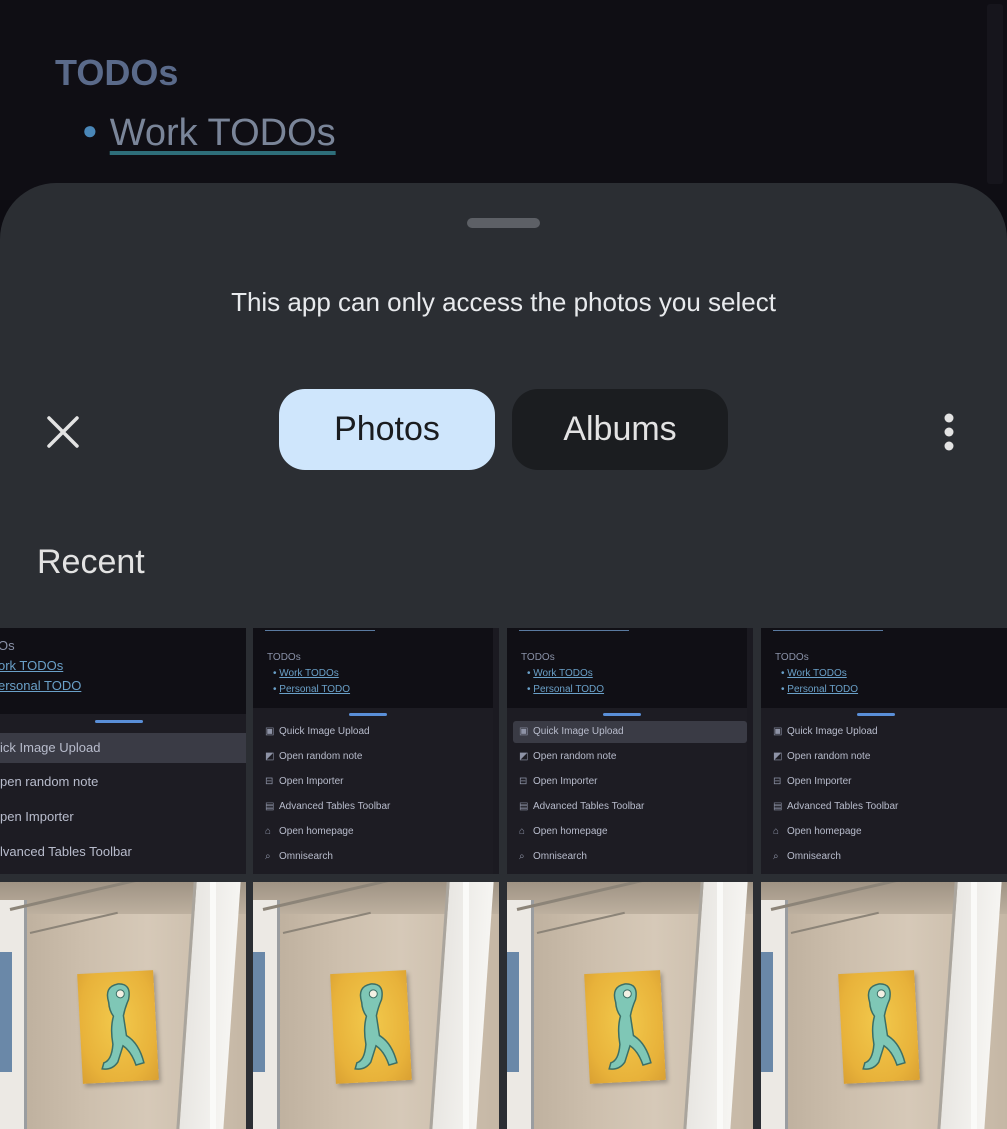 The image size is (1007, 1129). Describe the element at coordinates (995, 94) in the screenshot. I see `background-scrollbar` at that location.